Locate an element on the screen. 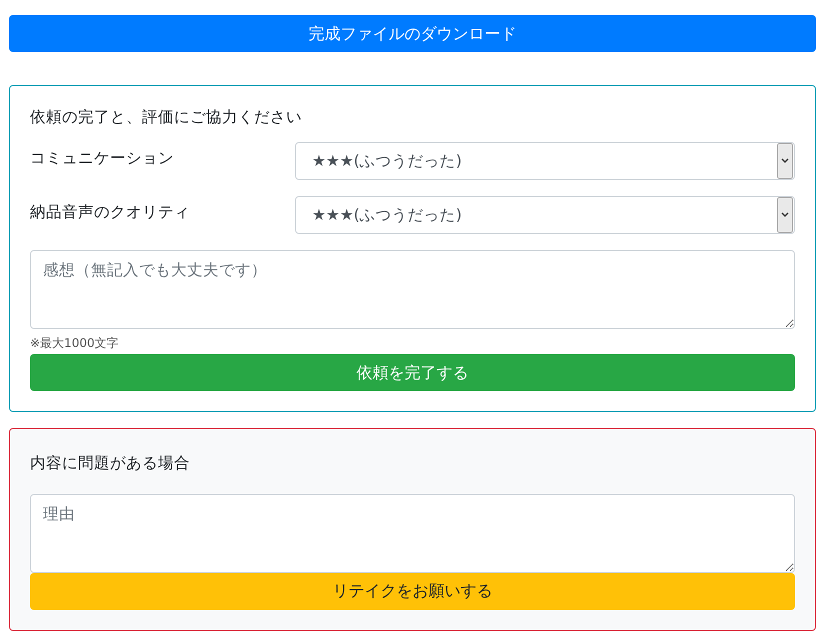  field-label: 納品音声のクオリティ is located at coordinates (110, 212).